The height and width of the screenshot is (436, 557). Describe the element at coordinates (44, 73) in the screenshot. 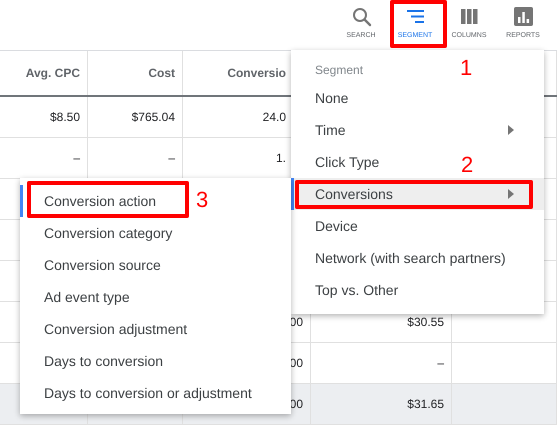

I see `column-header: Avg. CPC` at that location.